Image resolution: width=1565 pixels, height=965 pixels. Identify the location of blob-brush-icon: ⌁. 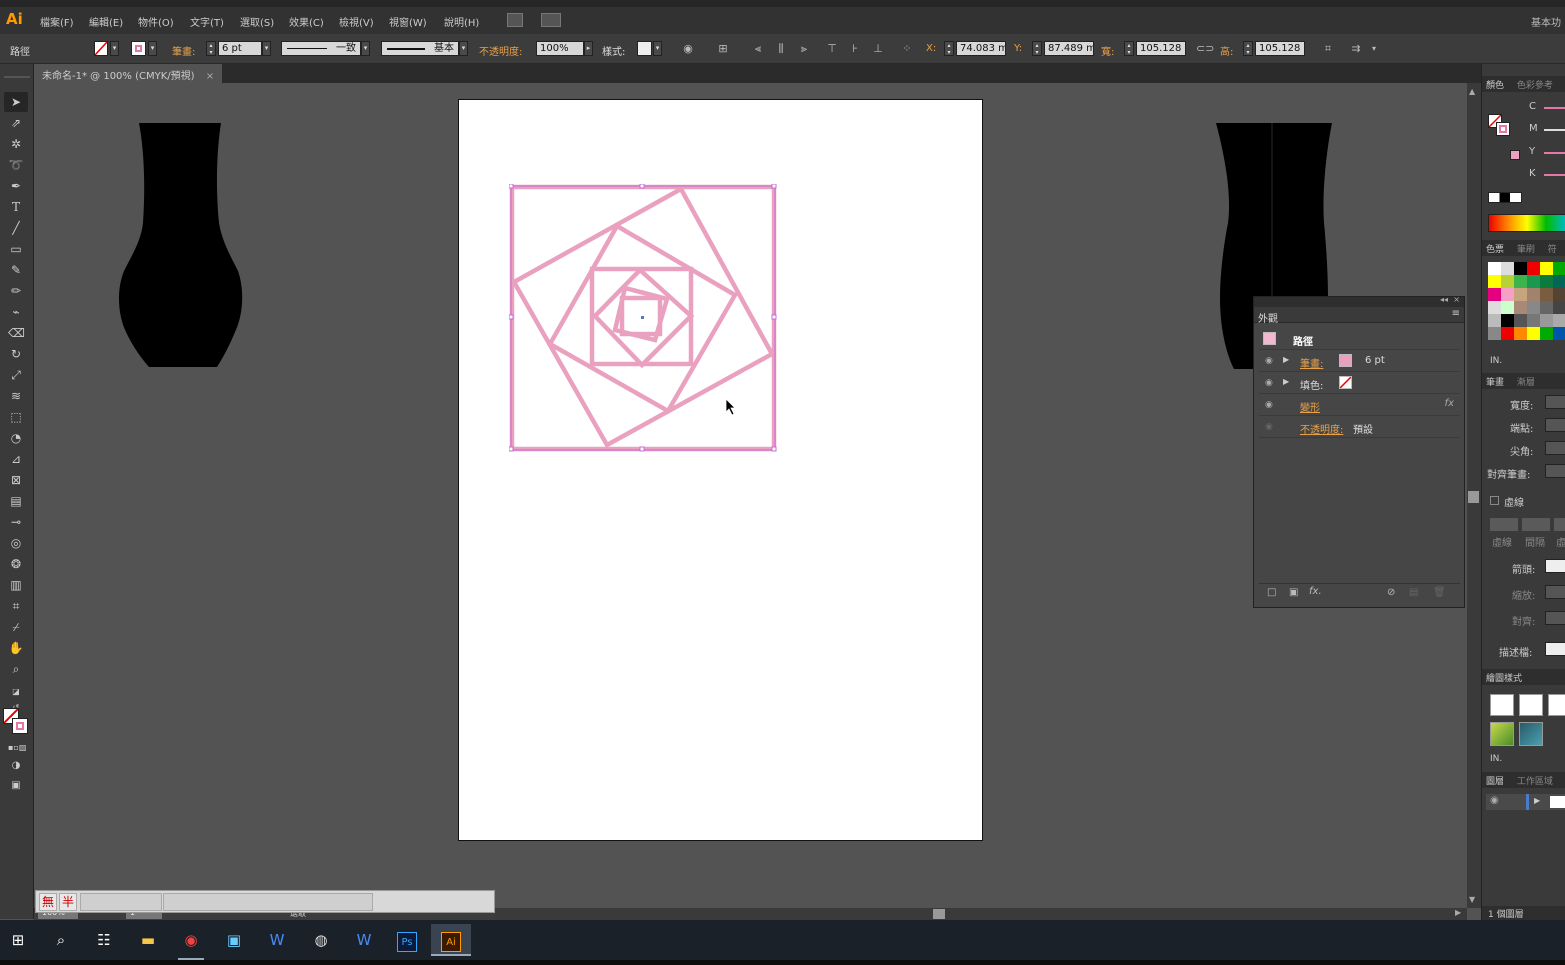
(16, 312).